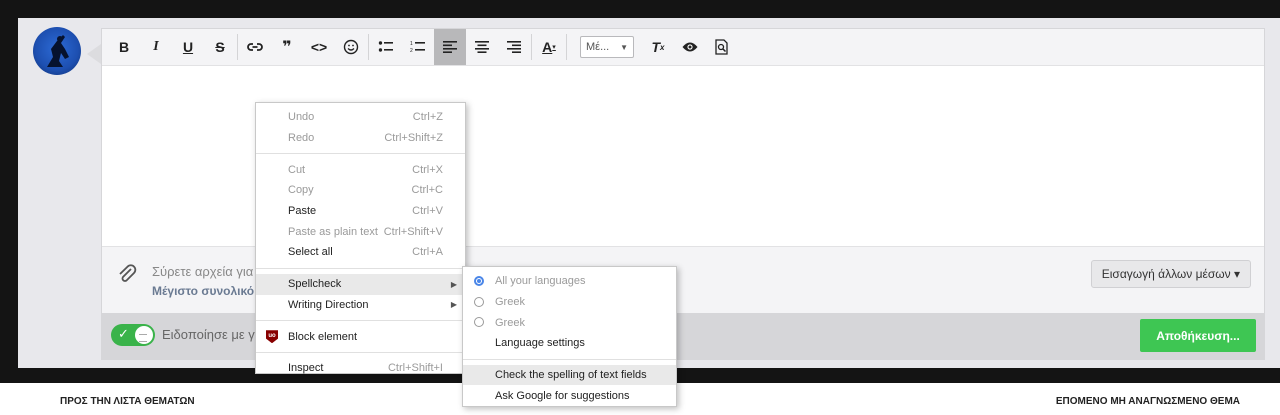  I want to click on italic-button: I, so click(156, 47).